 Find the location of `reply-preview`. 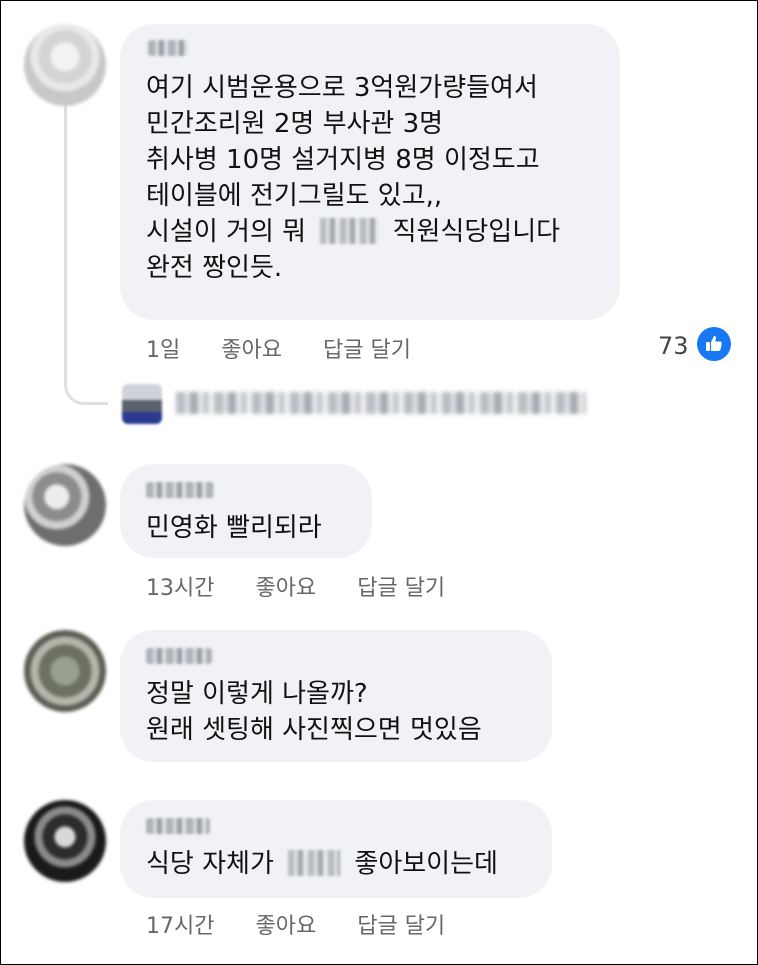

reply-preview is located at coordinates (381, 403).